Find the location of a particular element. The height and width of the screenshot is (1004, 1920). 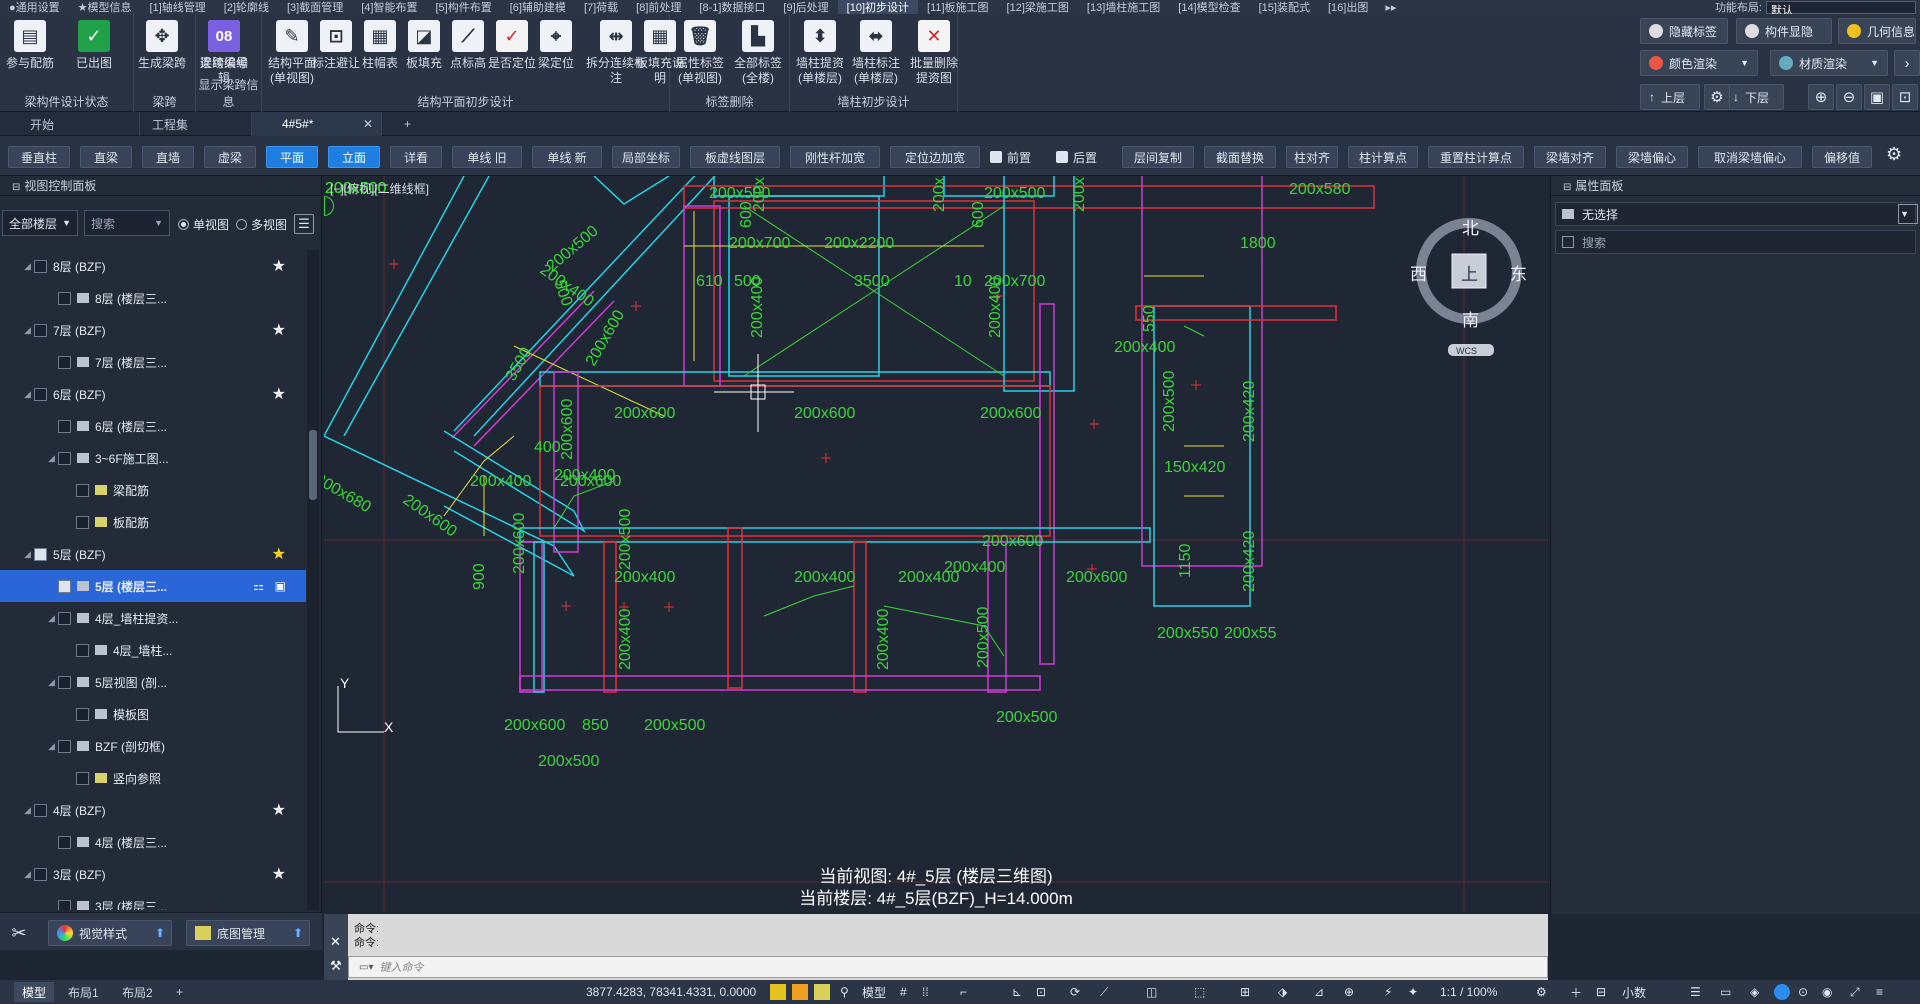

ribbon-button: ⊡ 标注避让 is located at coordinates (336, 45).